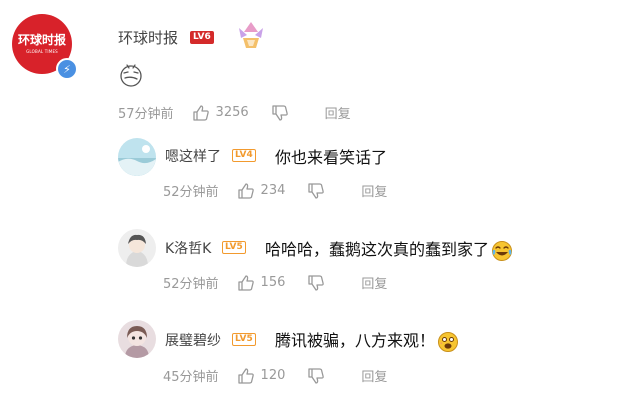  I want to click on reply-avatar-landscape, so click(137, 157).